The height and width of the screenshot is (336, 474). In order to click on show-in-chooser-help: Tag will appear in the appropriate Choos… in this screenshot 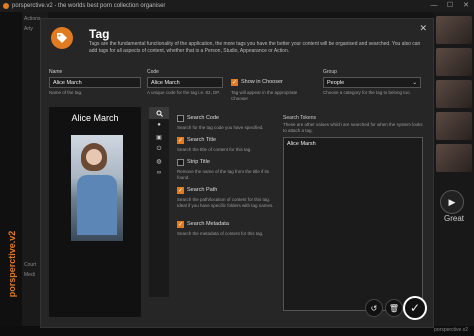, I will do `click(264, 95)`.